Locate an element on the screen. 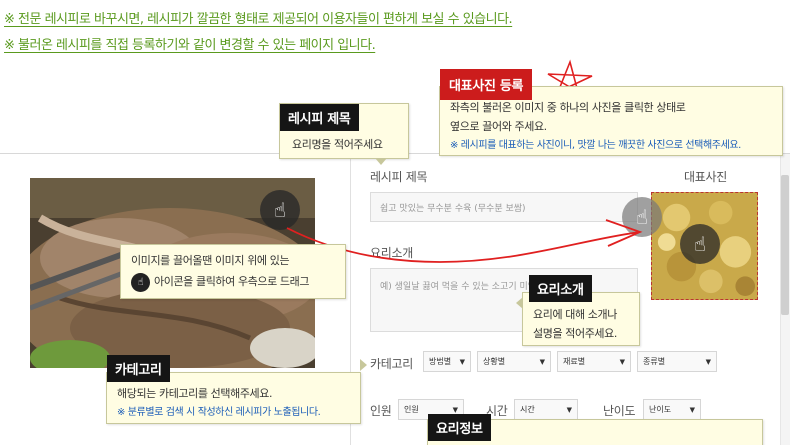  time-select: 시간 ▼ is located at coordinates (546, 409).